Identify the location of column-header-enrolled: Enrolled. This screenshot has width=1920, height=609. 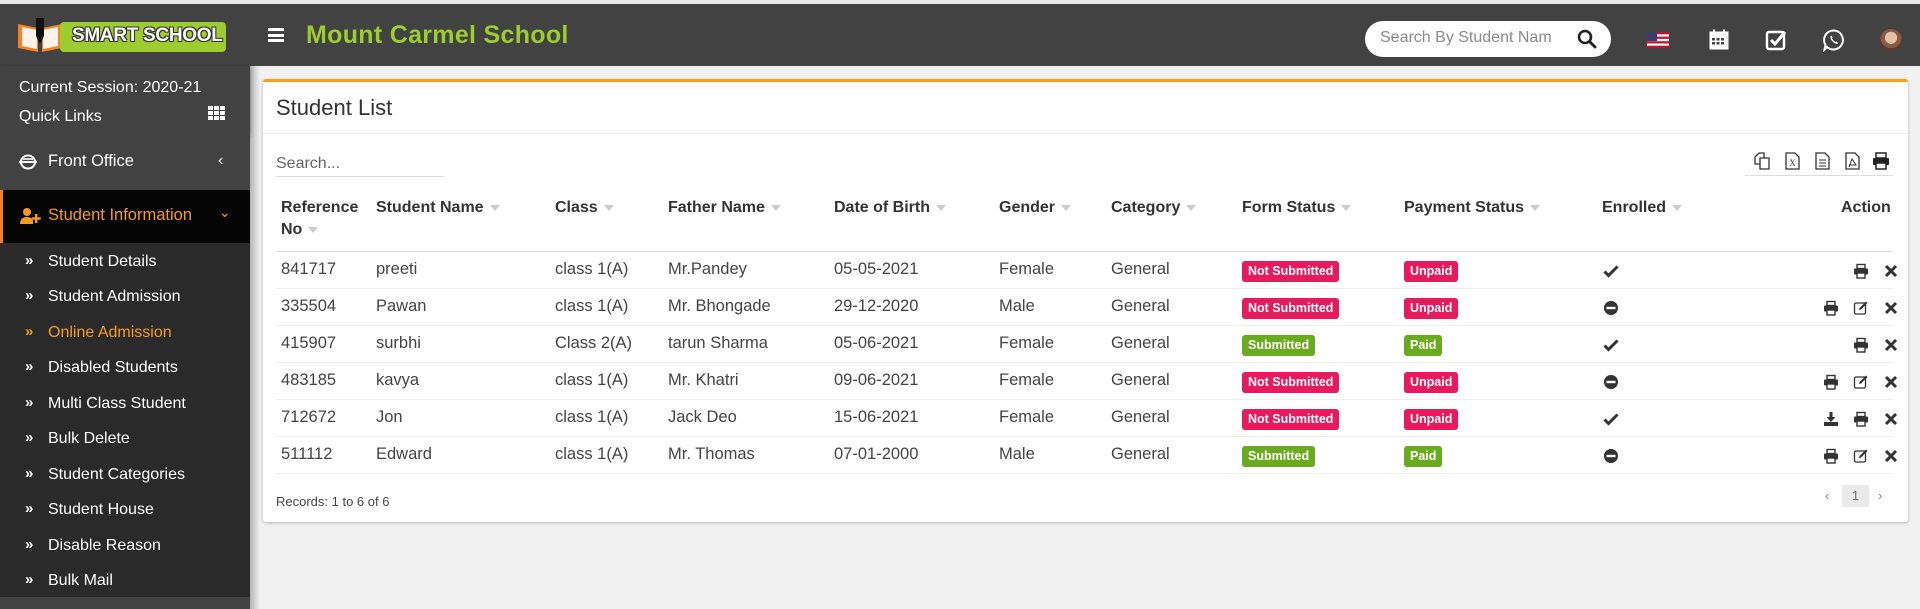
(1642, 208).